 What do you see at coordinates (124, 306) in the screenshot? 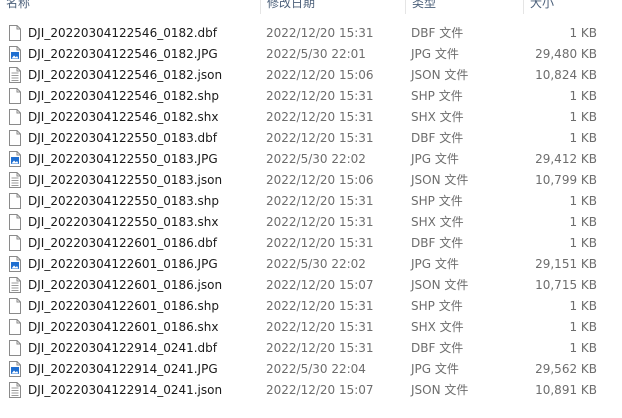
I see `file-name: DJI_20220304122601_0186.shp` at bounding box center [124, 306].